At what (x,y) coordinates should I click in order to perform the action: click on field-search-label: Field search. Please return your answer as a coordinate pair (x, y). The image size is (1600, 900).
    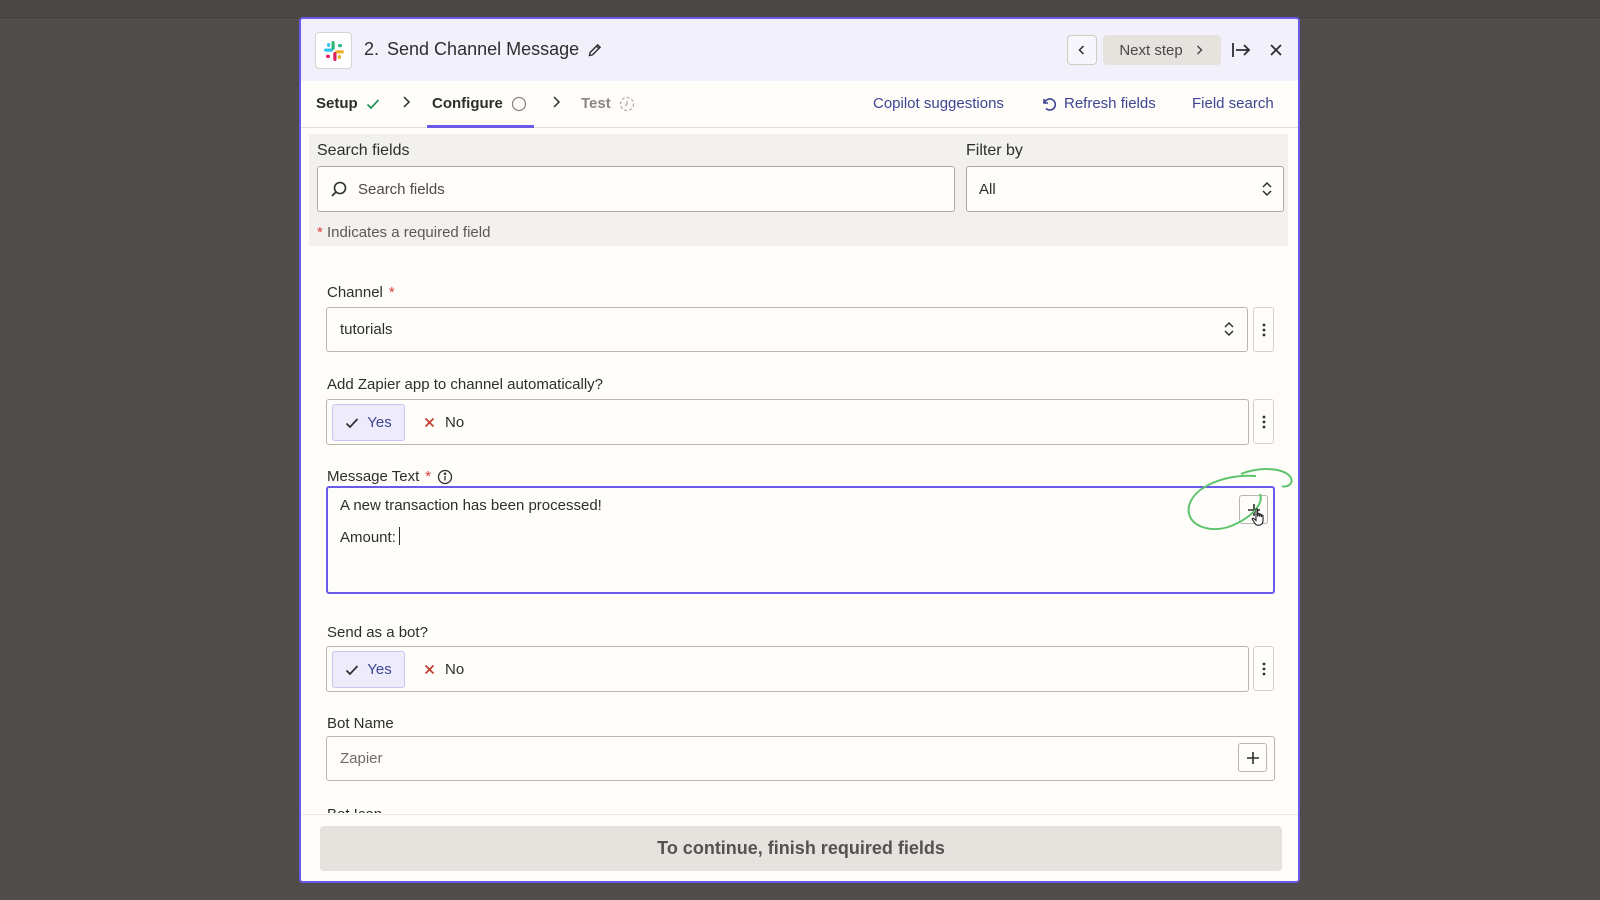
    Looking at the image, I should click on (1233, 103).